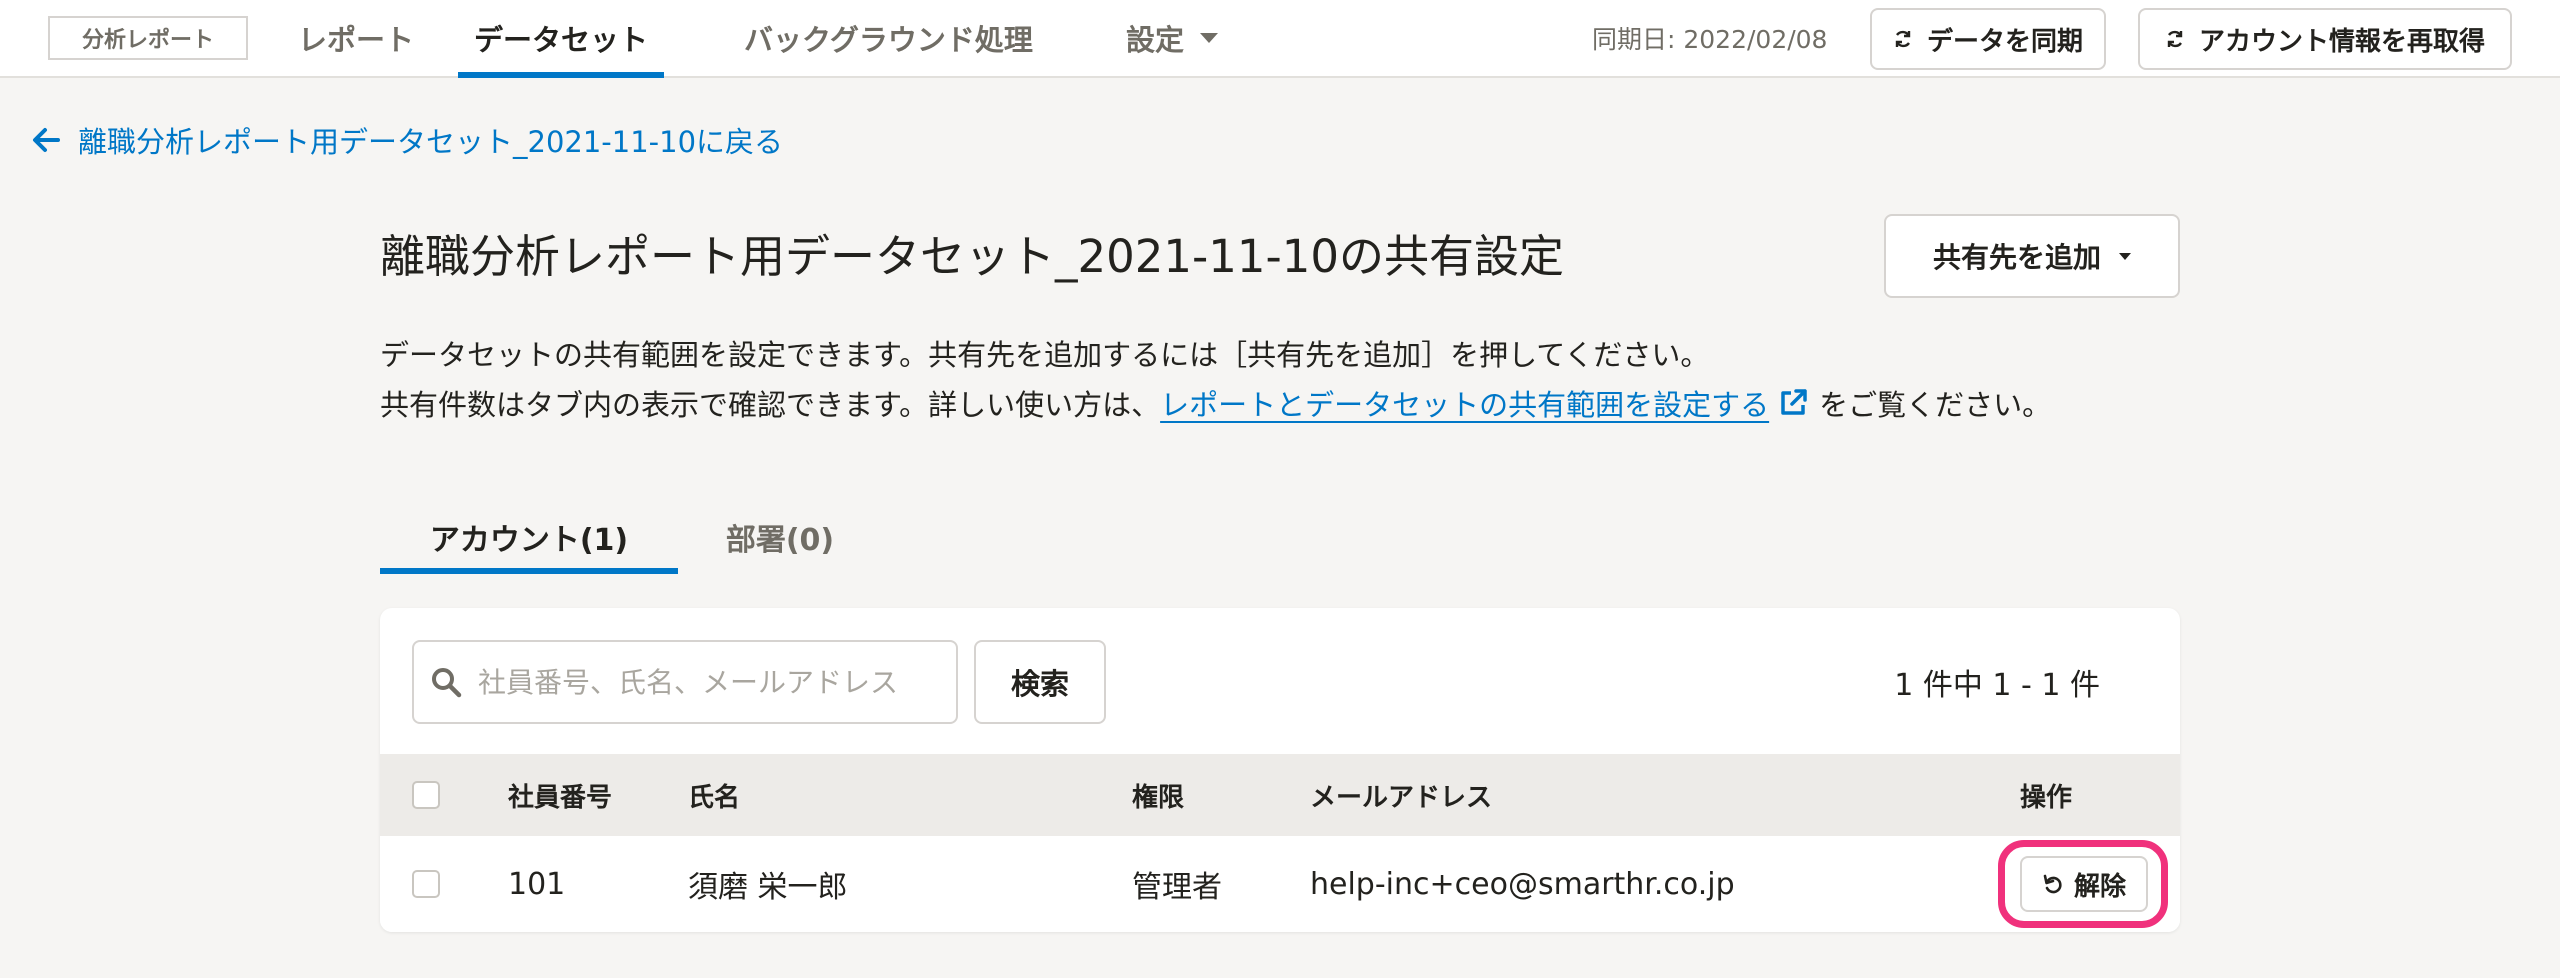 This screenshot has width=2560, height=978. I want to click on select-all-checkbox, so click(426, 795).